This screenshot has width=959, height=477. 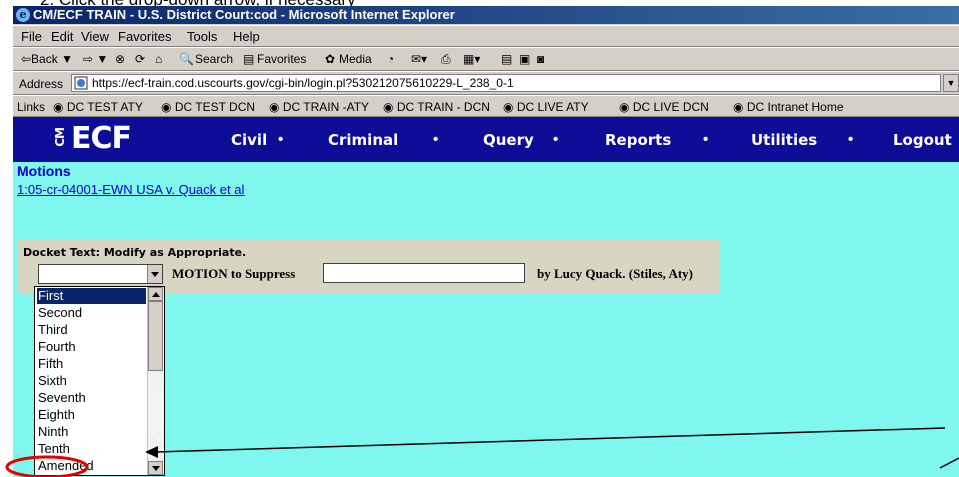 I want to click on scroll-up-icon, so click(x=155, y=294).